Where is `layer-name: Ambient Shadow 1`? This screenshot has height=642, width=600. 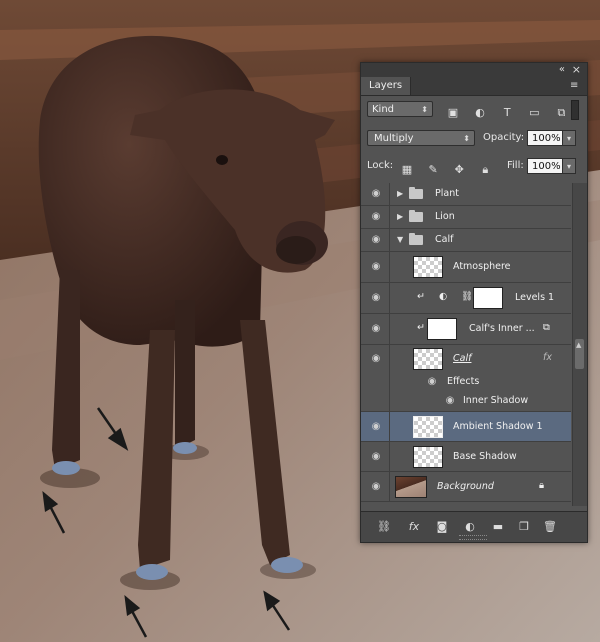
layer-name: Ambient Shadow 1 is located at coordinates (498, 426).